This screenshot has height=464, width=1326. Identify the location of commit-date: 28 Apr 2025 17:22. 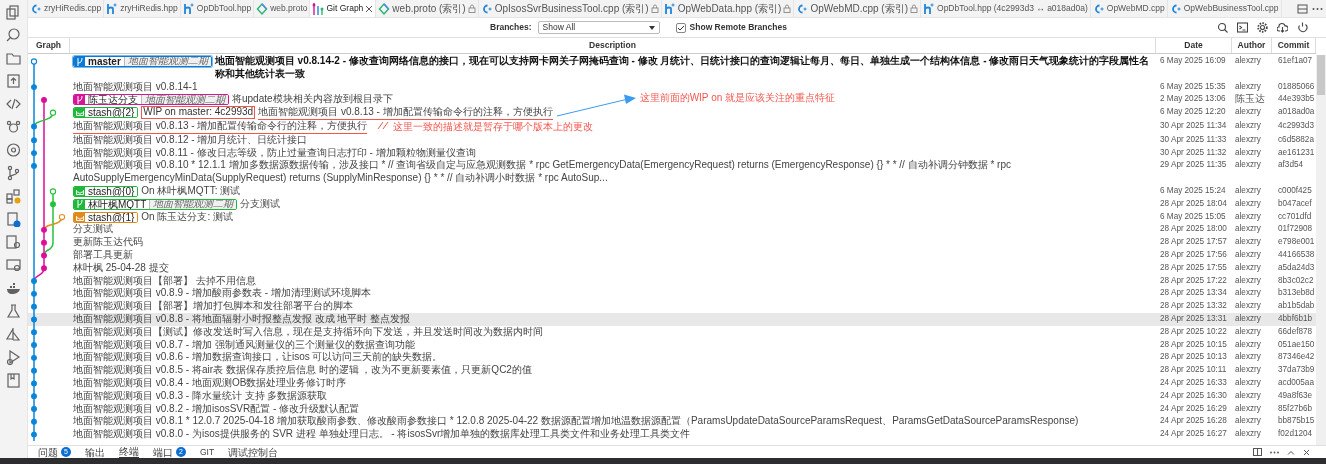
(1193, 280).